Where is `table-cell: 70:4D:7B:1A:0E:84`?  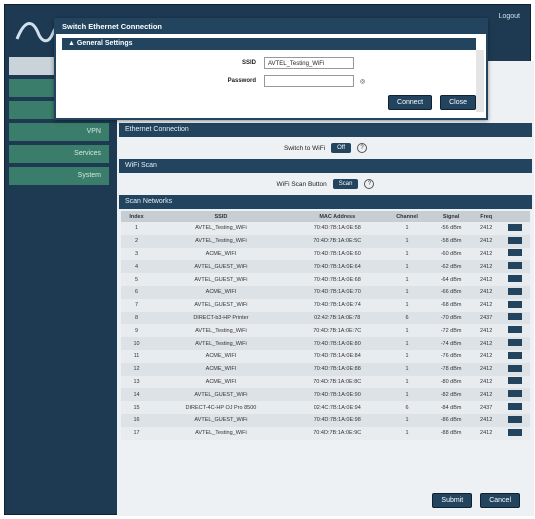
table-cell: 70:4D:7B:1A:0E:84 is located at coordinates (337, 356).